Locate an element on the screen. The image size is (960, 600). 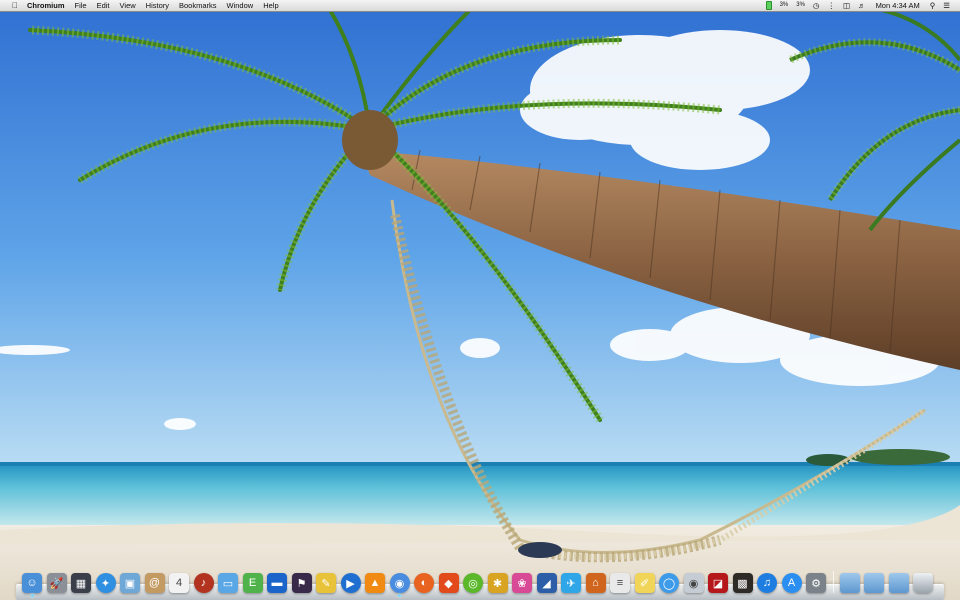
cyberduck-icon: ◢ is located at coordinates (546, 583).